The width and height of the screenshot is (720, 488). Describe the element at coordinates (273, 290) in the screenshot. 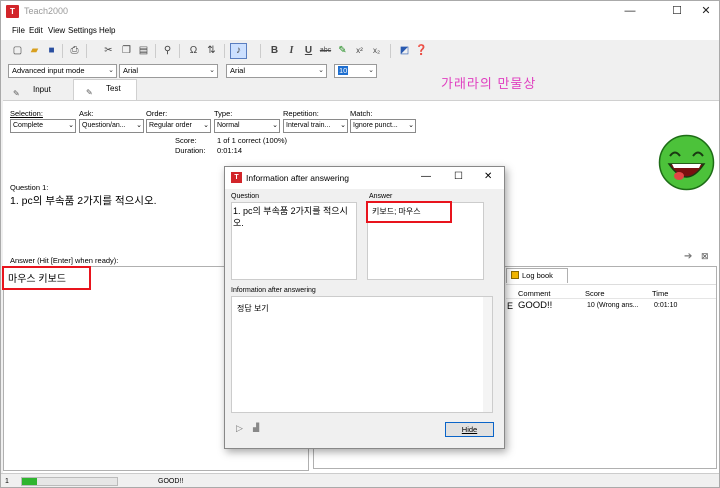

I see `dialog-info-label: Information after answering` at that location.